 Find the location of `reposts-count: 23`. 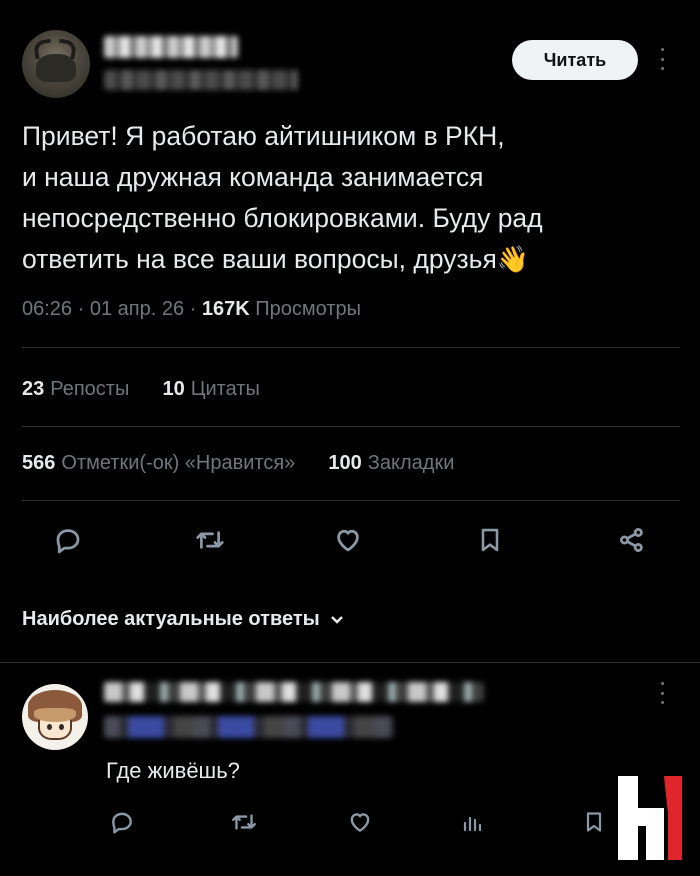

reposts-count: 23 is located at coordinates (33, 389).